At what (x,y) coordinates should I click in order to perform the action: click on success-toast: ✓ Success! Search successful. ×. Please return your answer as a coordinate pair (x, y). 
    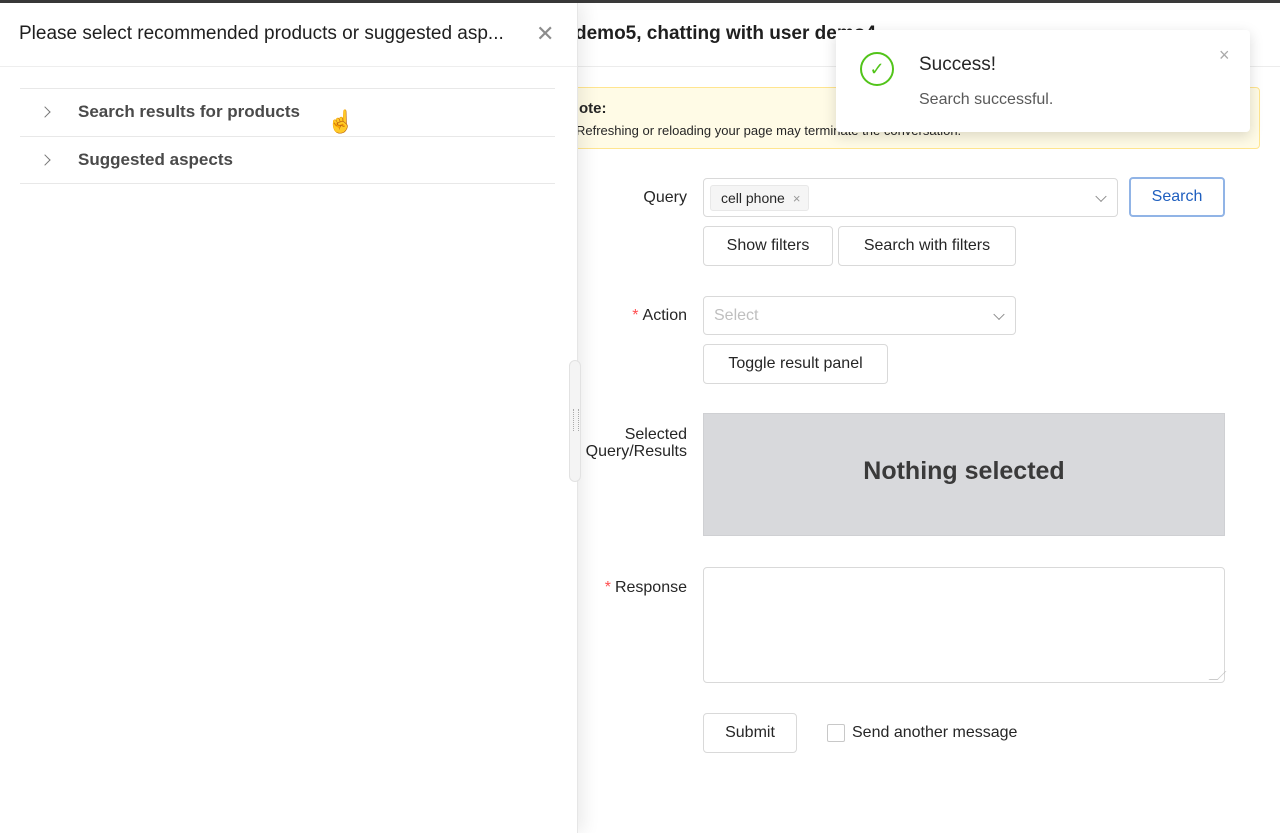
    Looking at the image, I should click on (1043, 81).